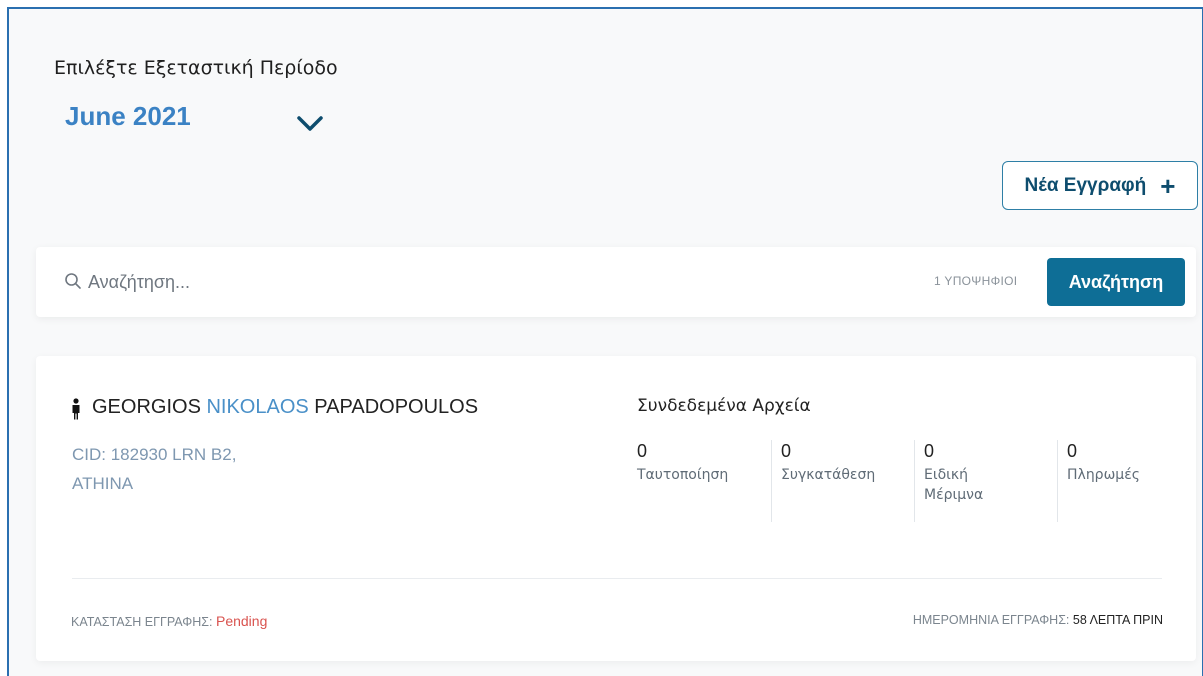  I want to click on search-button: Αναζήτηση, so click(1116, 282).